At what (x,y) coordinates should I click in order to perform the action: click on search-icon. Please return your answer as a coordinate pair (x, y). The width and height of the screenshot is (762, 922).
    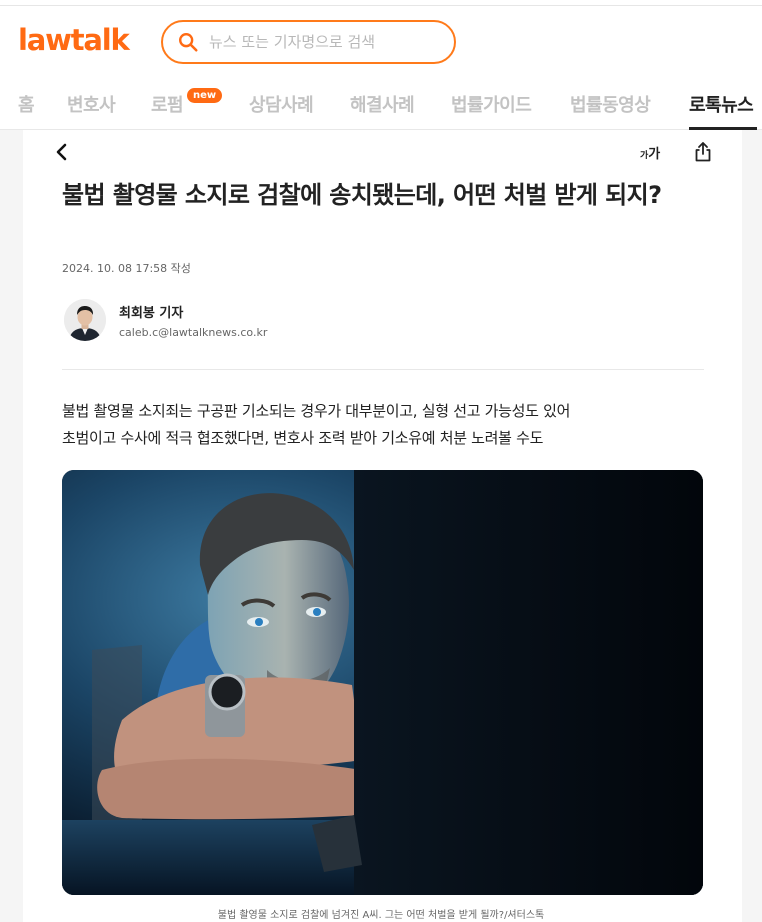
    Looking at the image, I should click on (188, 42).